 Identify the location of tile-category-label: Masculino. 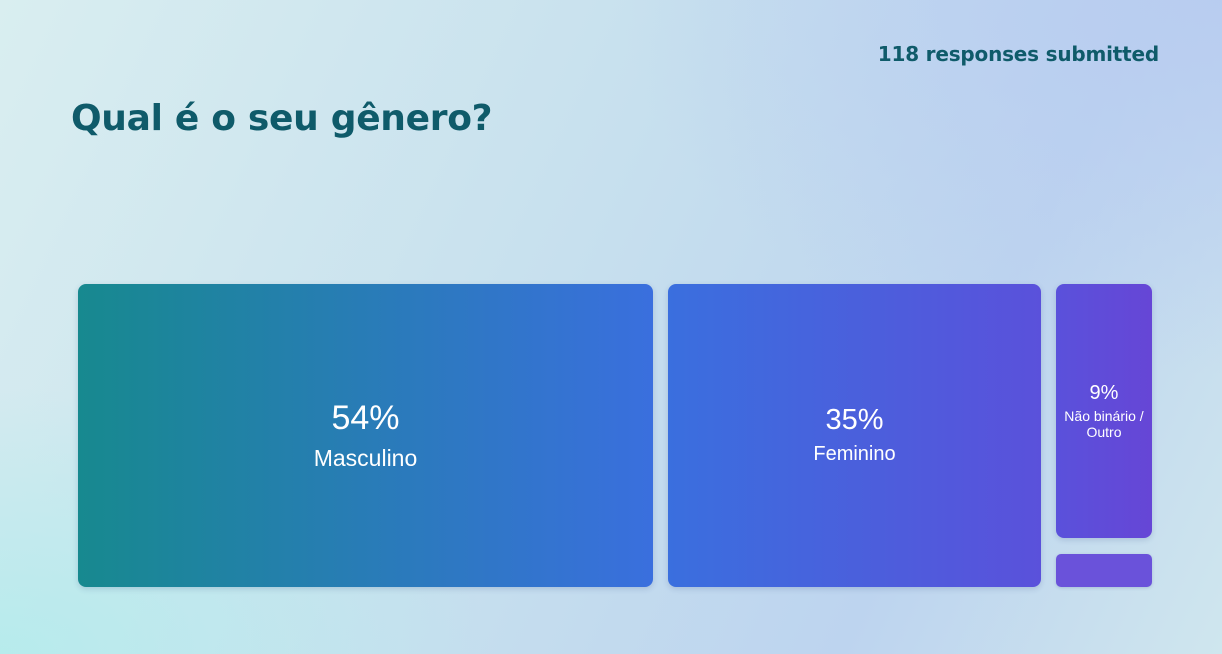
(365, 457).